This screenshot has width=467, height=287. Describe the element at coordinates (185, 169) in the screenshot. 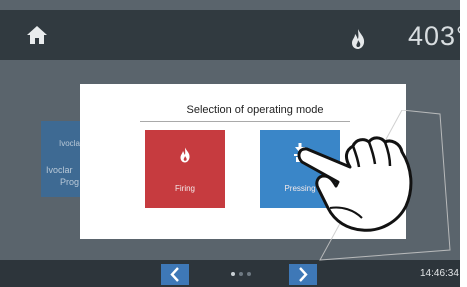

I see `firing-mode-button: Firing` at that location.